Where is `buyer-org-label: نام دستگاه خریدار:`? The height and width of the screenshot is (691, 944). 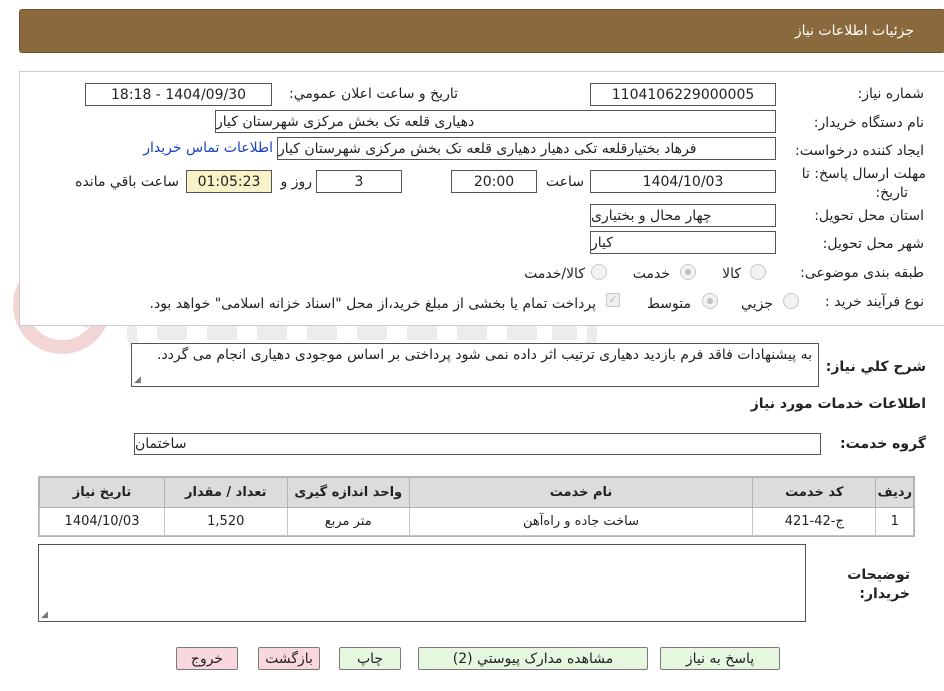
buyer-org-label: نام دستگاه خریدار: is located at coordinates (868, 123).